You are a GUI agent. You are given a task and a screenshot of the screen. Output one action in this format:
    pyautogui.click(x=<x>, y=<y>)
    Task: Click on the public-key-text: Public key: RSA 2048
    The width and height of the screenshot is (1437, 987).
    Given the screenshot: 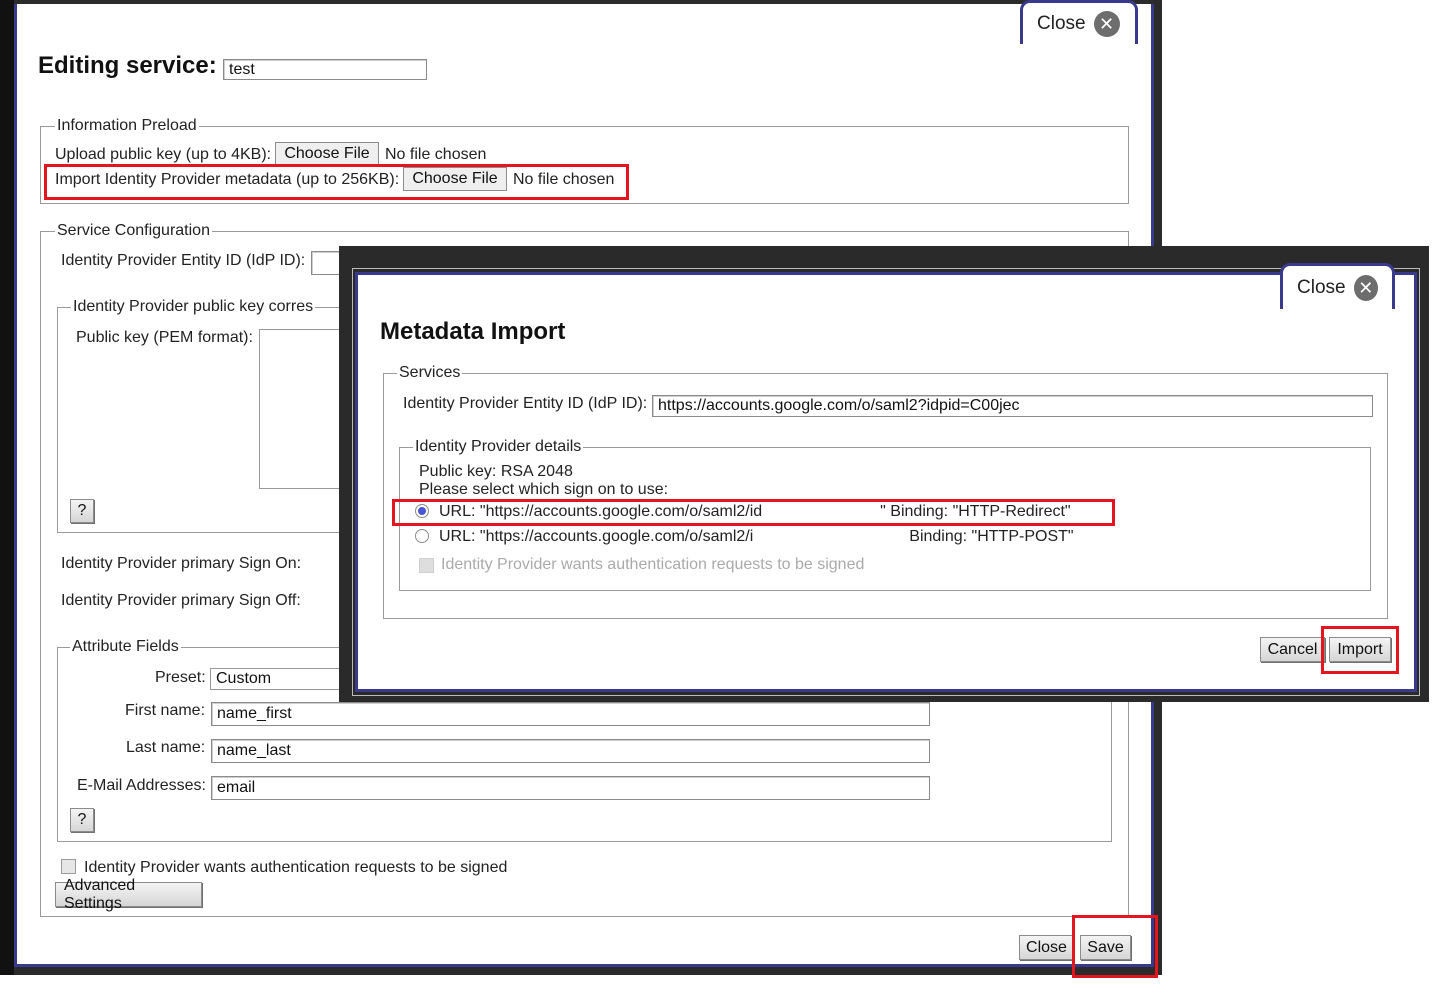 What is the action you would take?
    pyautogui.click(x=496, y=471)
    